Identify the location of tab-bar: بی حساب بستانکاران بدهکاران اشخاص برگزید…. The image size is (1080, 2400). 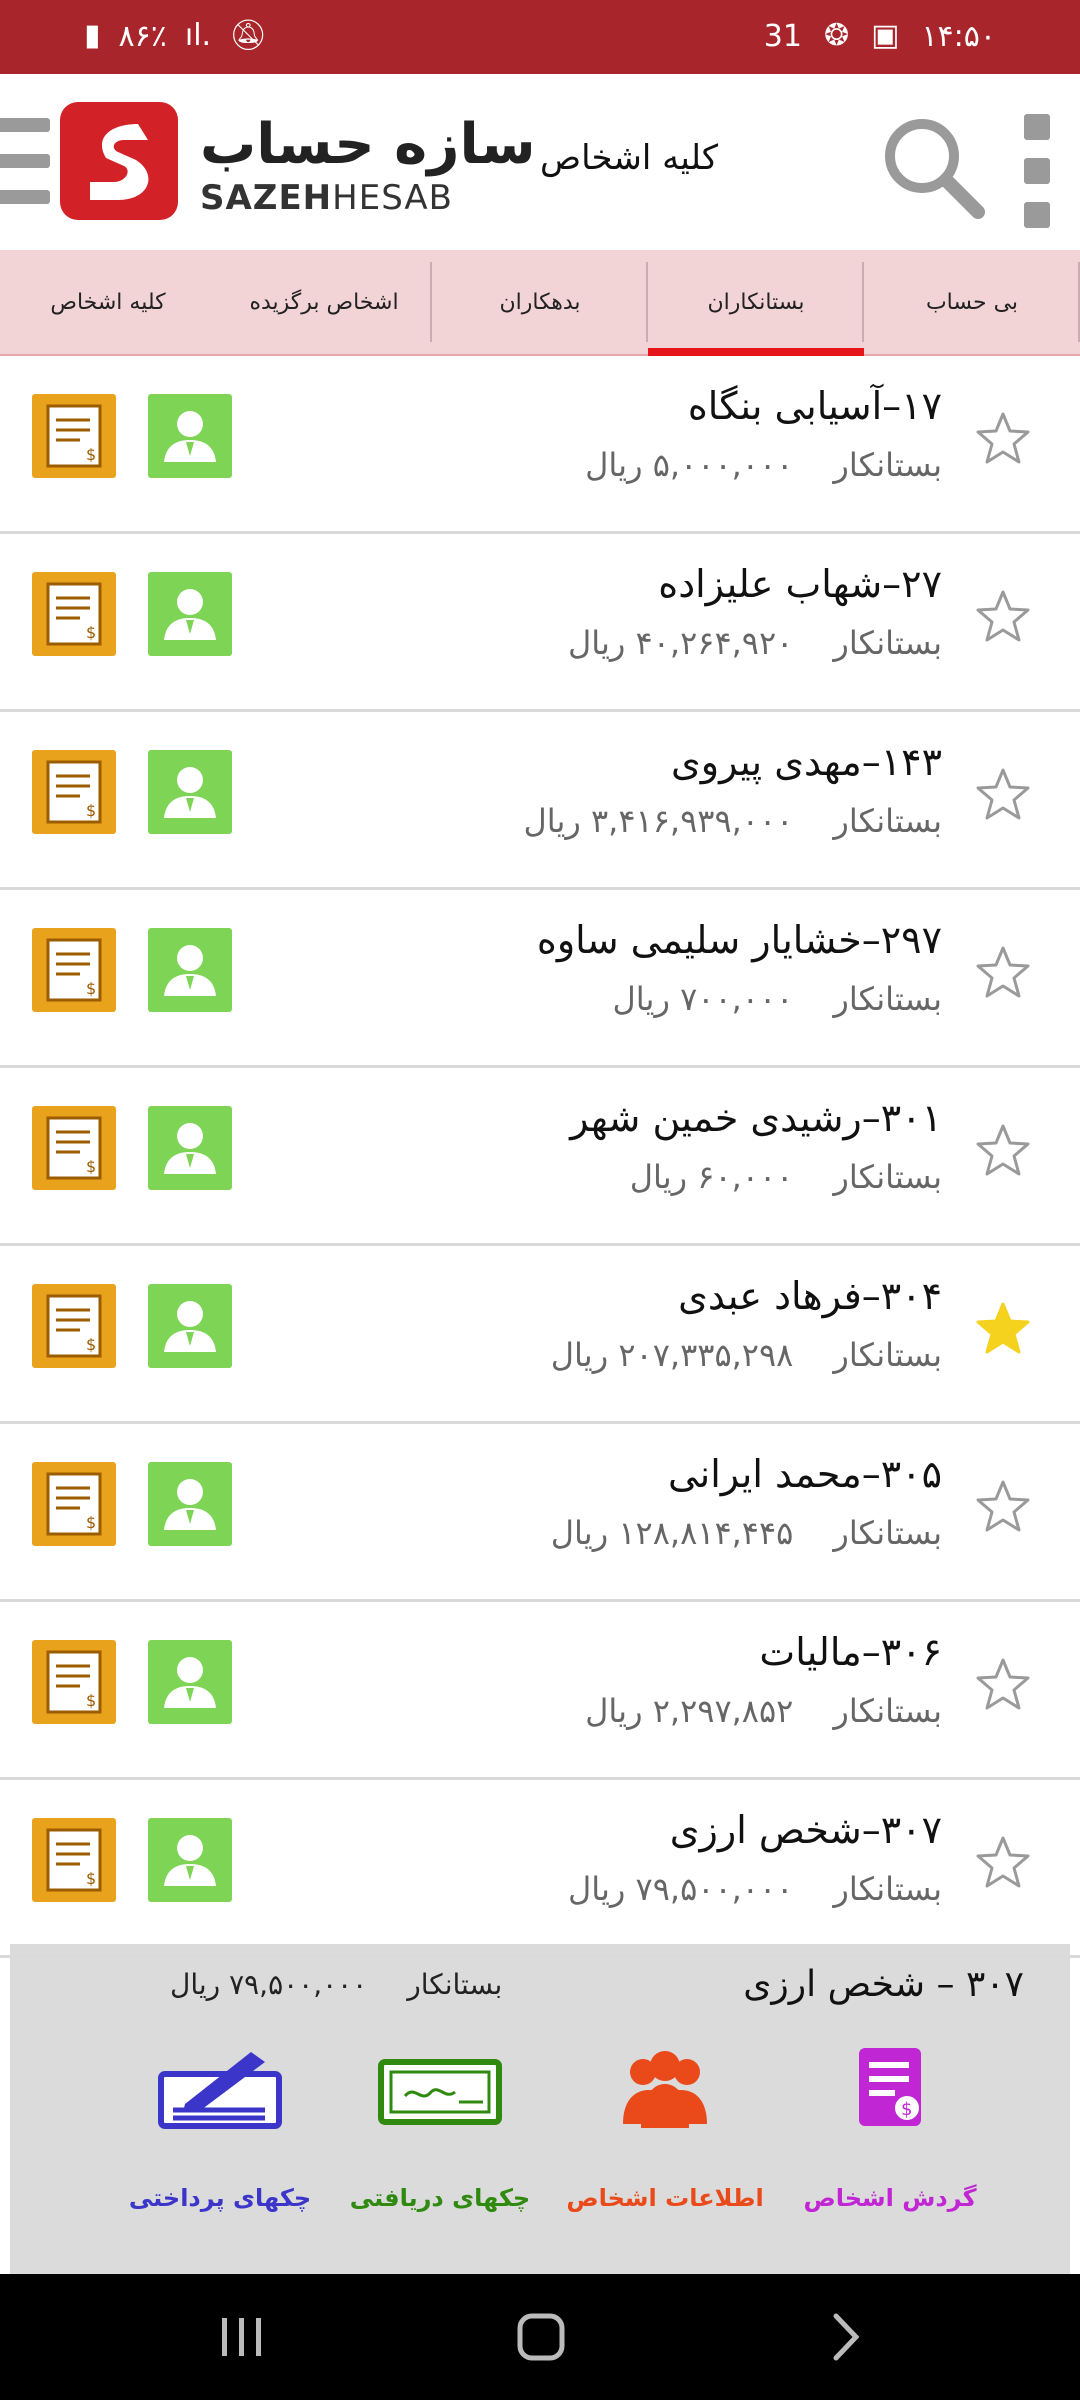
(540, 303).